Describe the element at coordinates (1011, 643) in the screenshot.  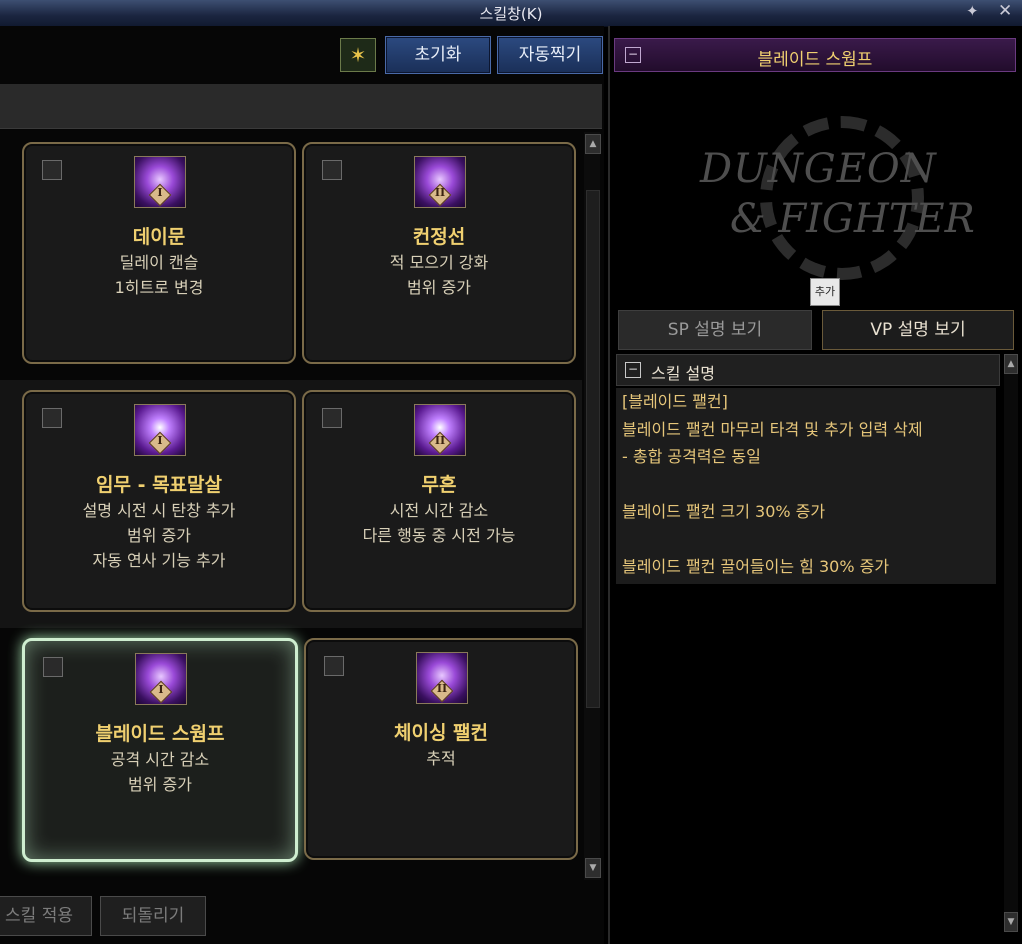
I see `detail-scrollbar: ▲ ▼` at that location.